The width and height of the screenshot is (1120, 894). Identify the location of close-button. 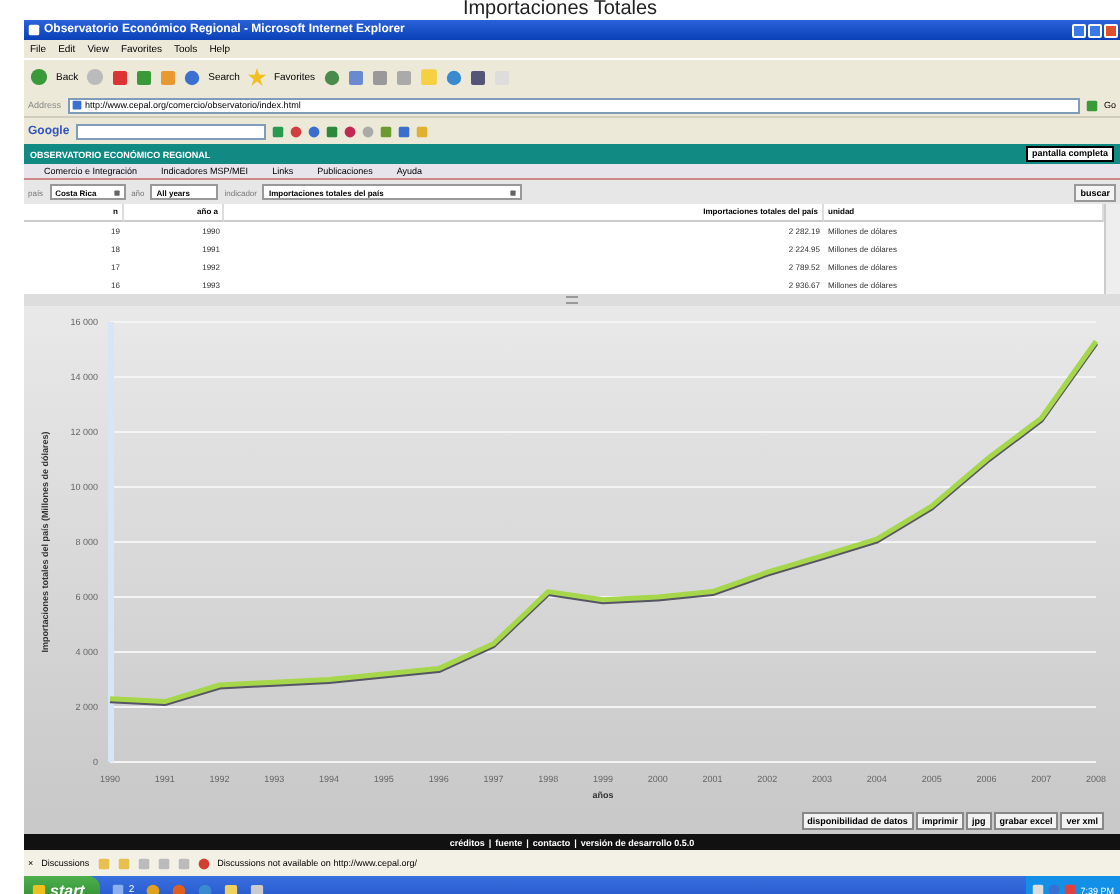
(1111, 30).